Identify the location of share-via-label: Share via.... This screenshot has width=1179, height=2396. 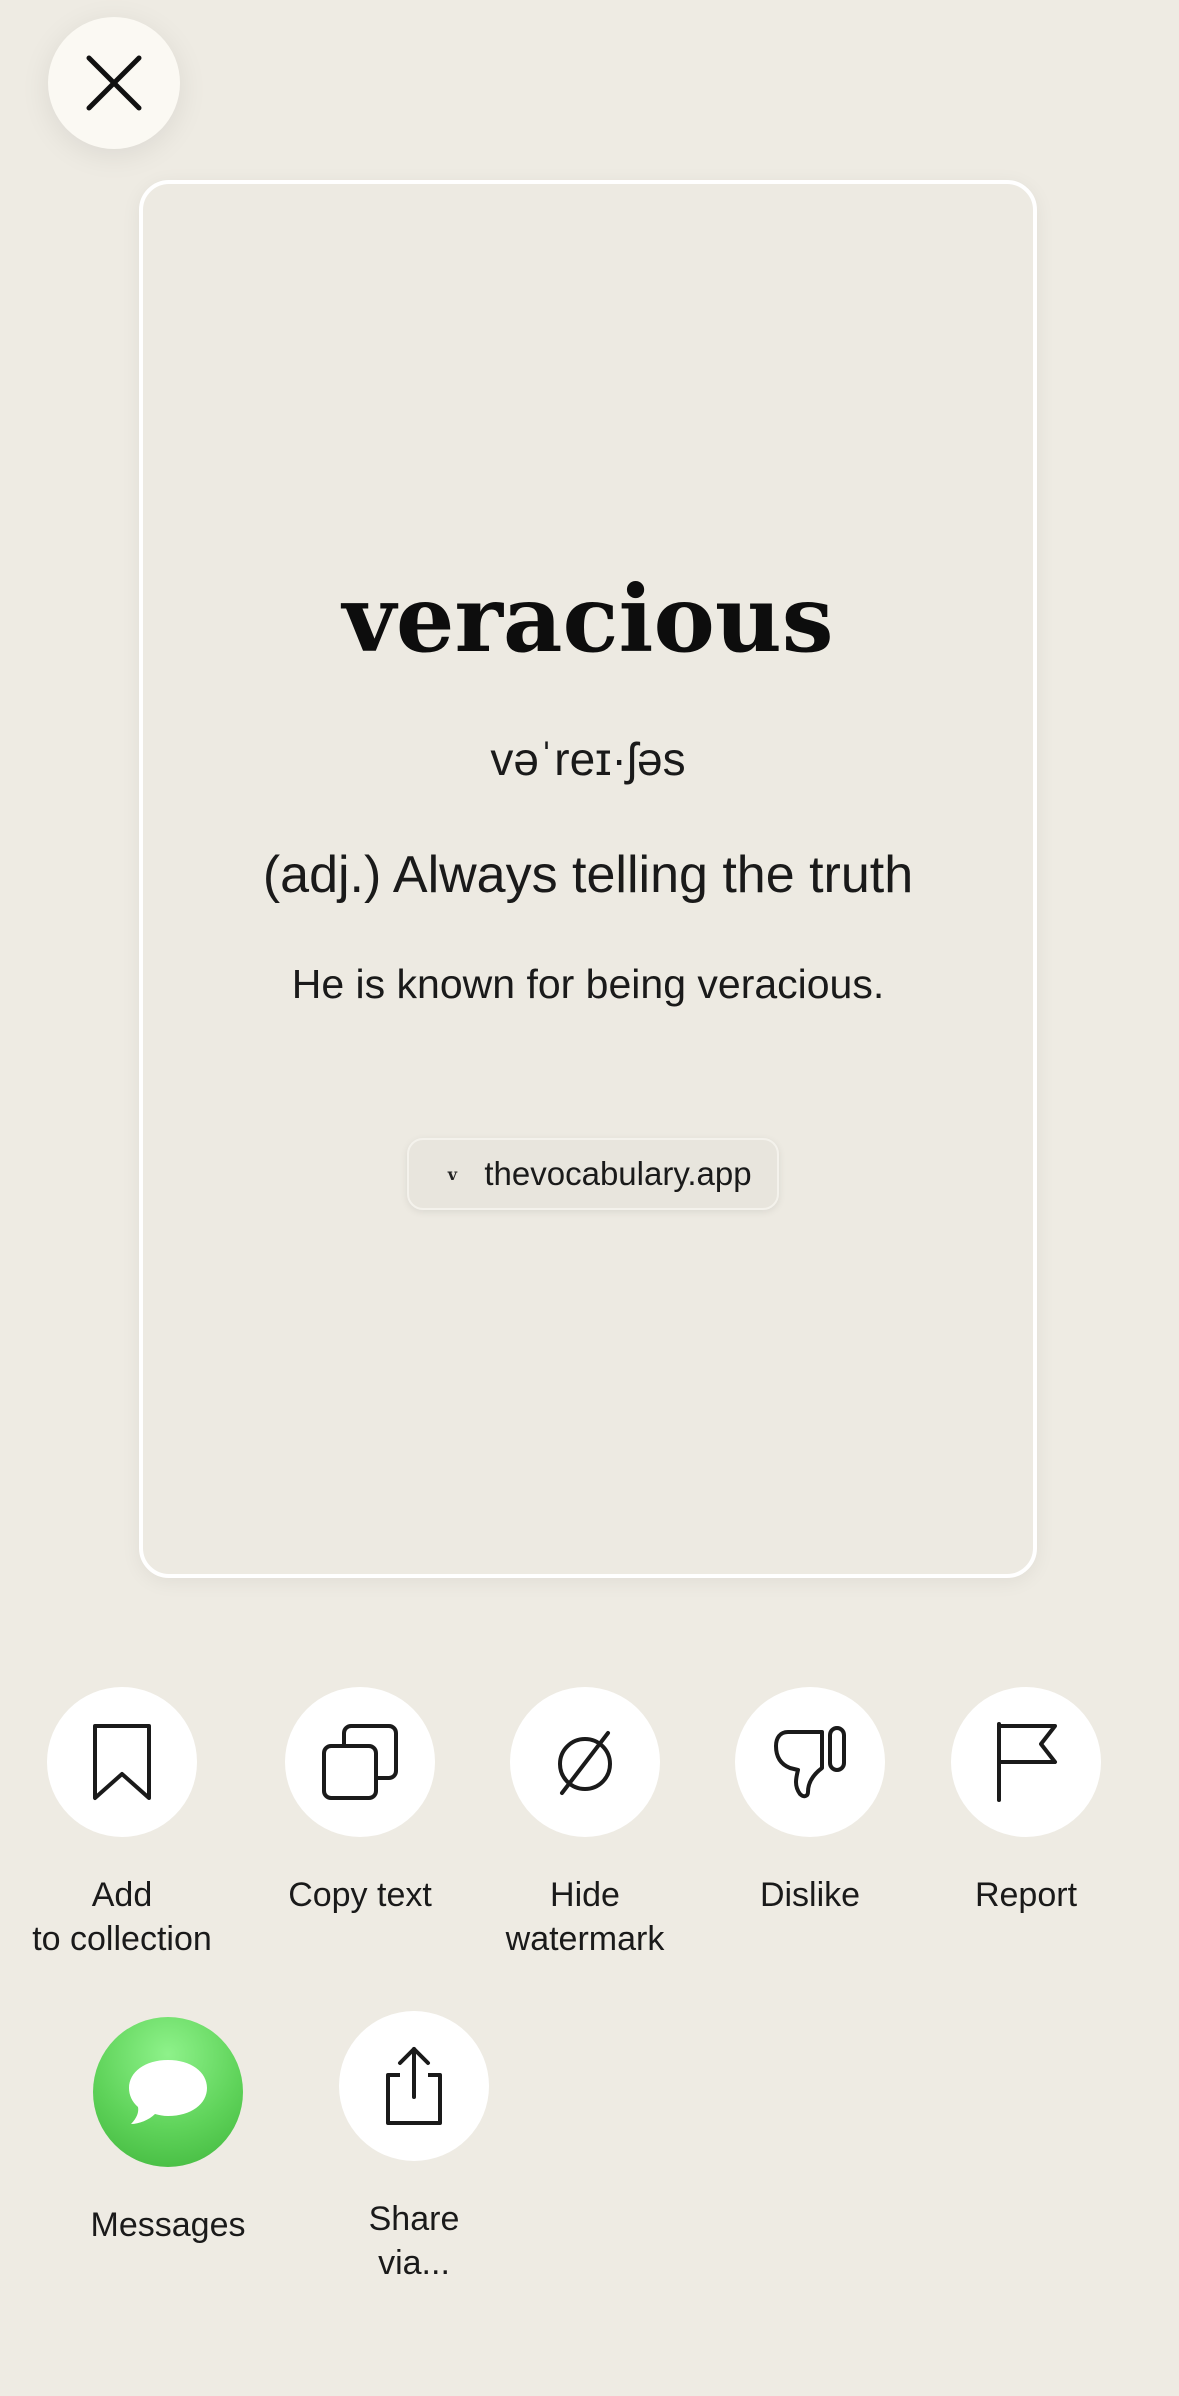
(414, 2241).